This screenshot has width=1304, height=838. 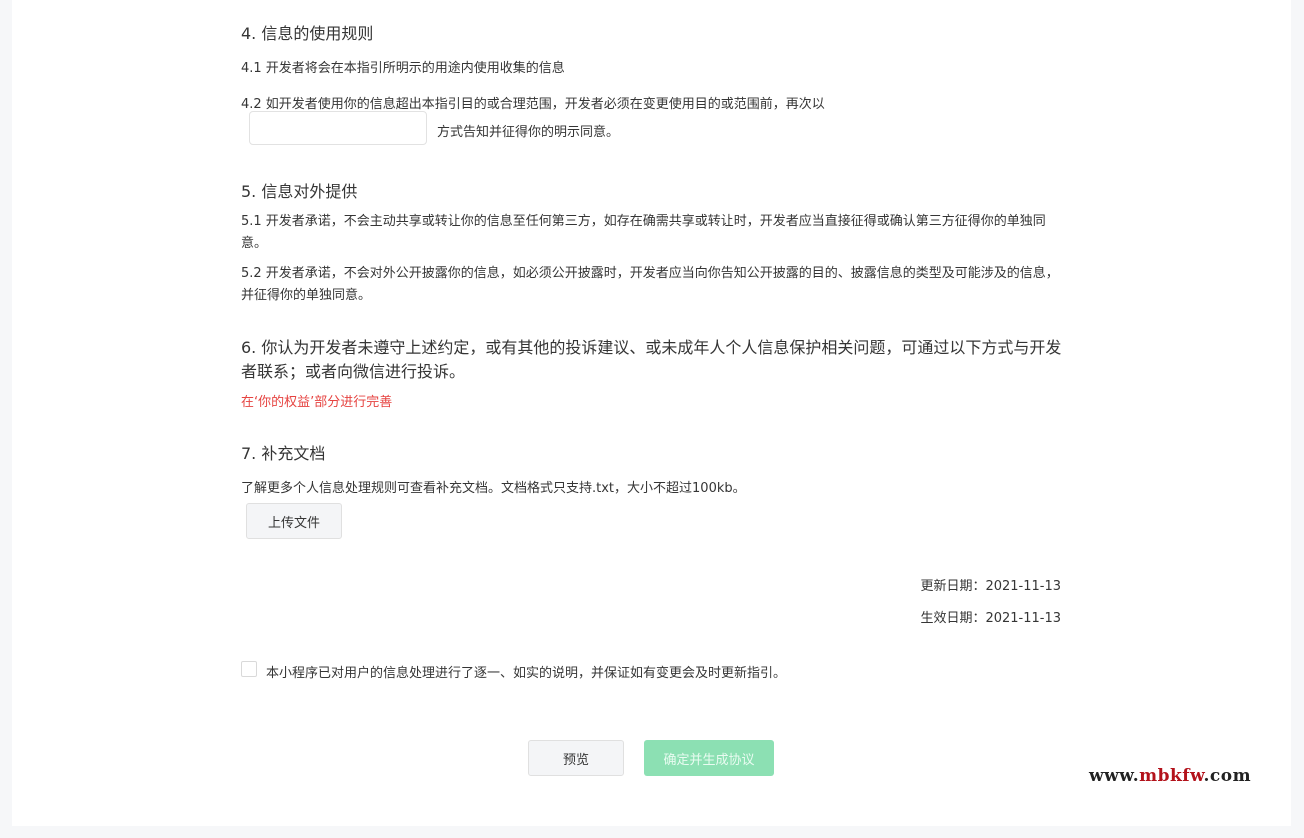 I want to click on preview-button: 预览, so click(x=576, y=758).